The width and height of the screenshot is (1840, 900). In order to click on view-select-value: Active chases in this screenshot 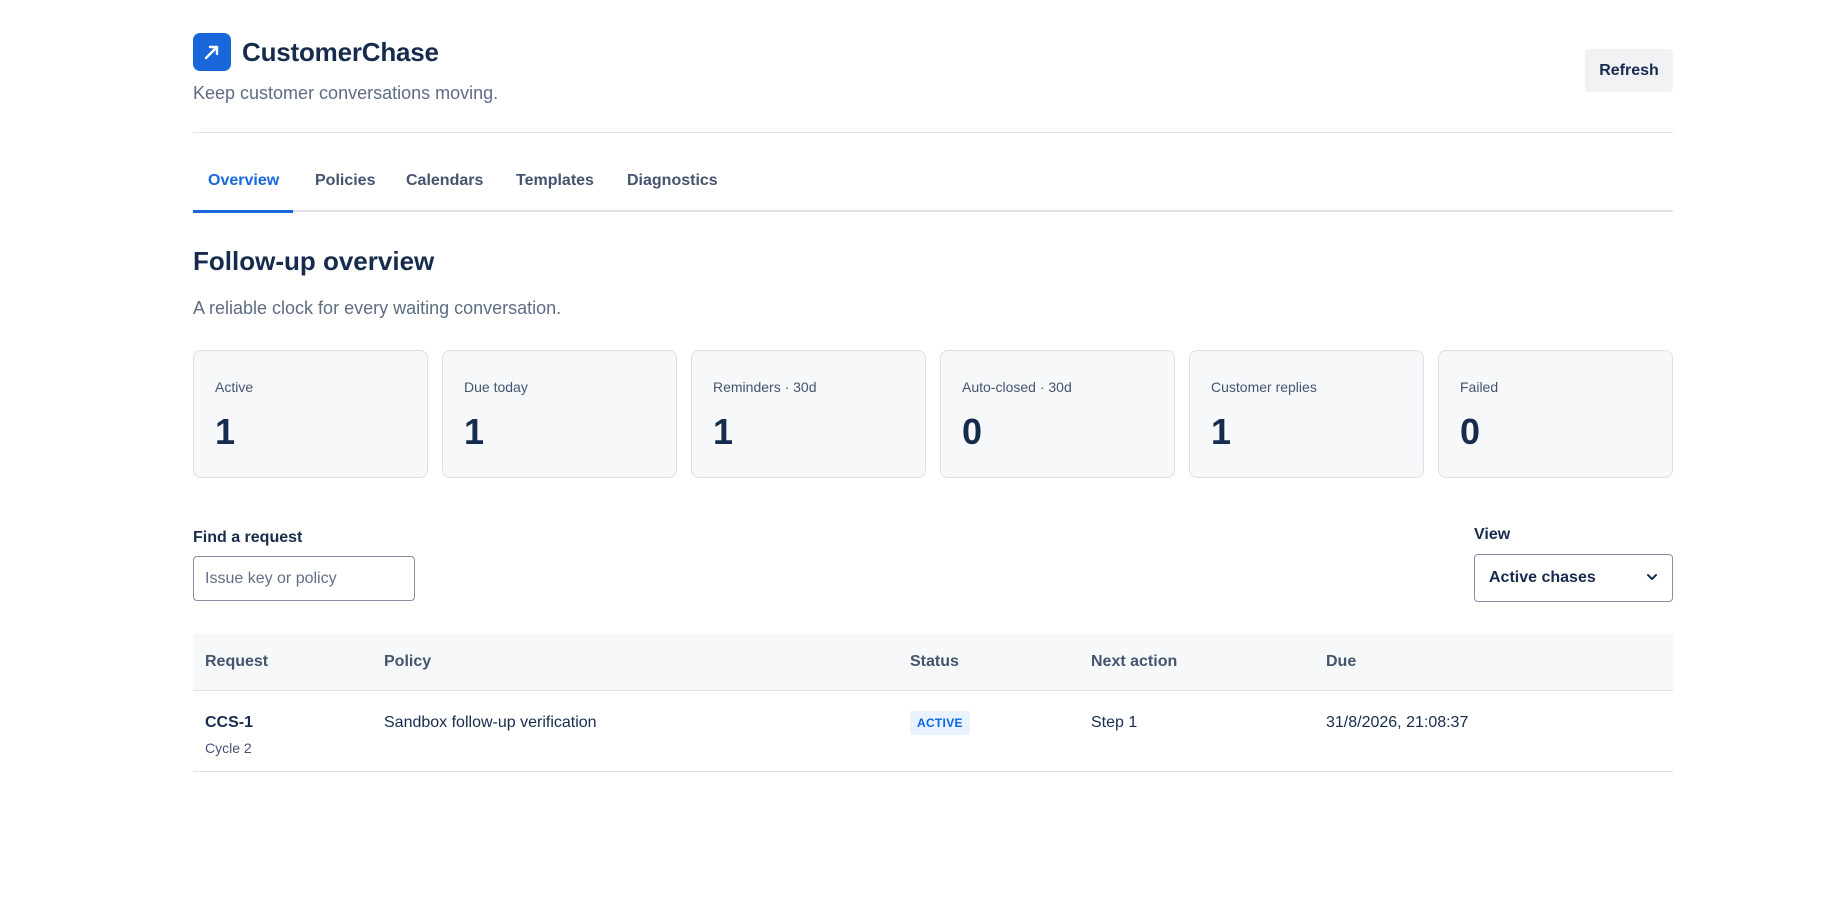, I will do `click(1542, 577)`.